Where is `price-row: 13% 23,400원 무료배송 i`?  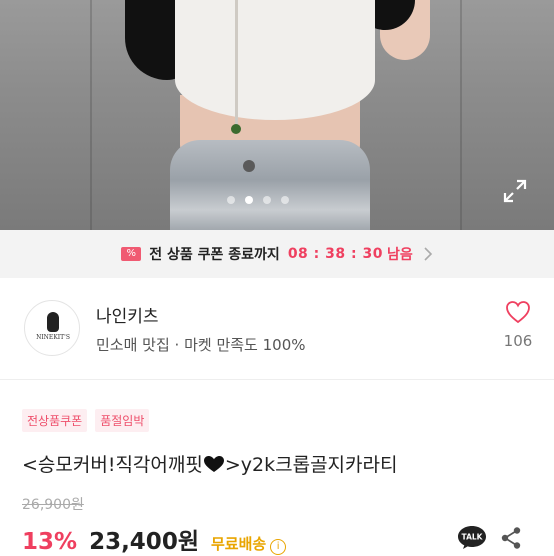 price-row: 13% 23,400원 무료배송 i is located at coordinates (154, 539).